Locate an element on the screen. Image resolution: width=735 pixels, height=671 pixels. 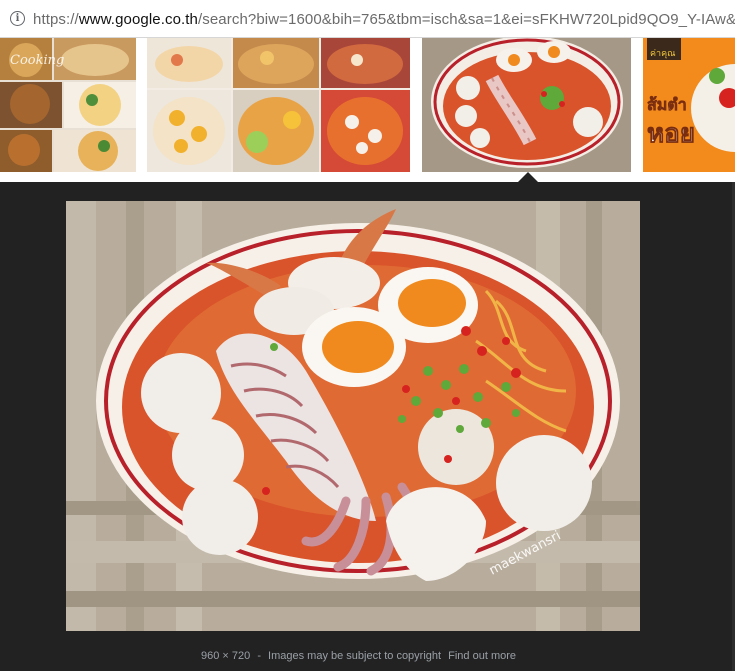
thumbnail-image: ค่าคุณ ส้มตำ หอย is located at coordinates (689, 105).